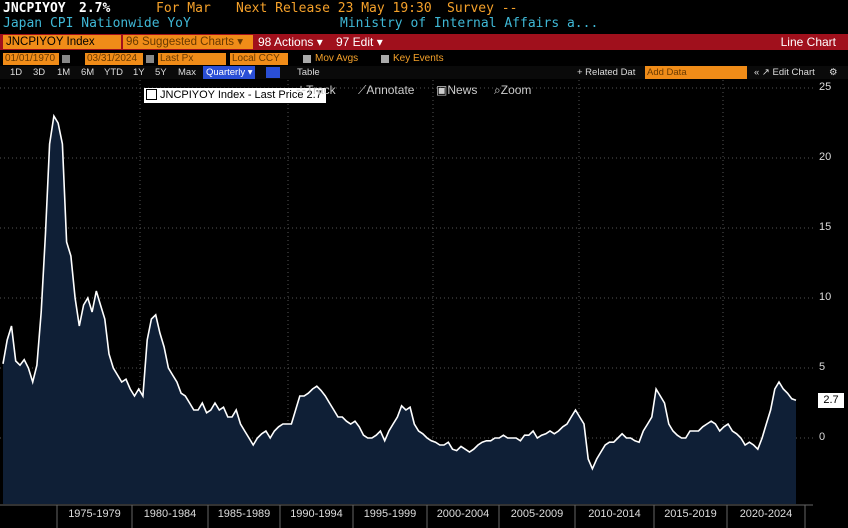 The image size is (848, 528). What do you see at coordinates (34, 8) in the screenshot?
I see `ticker-label: JNCPIYOY` at bounding box center [34, 8].